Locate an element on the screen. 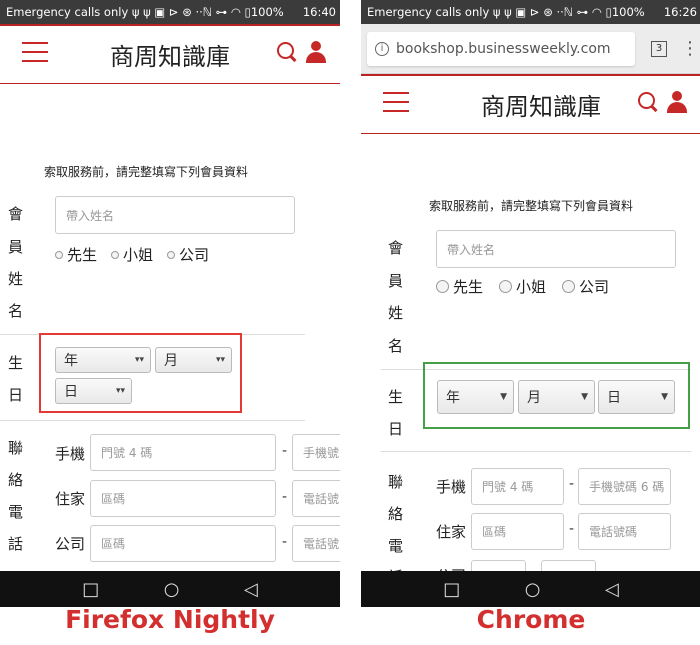 This screenshot has height=645, width=700. contact-label-4: 話 is located at coordinates (16, 544).